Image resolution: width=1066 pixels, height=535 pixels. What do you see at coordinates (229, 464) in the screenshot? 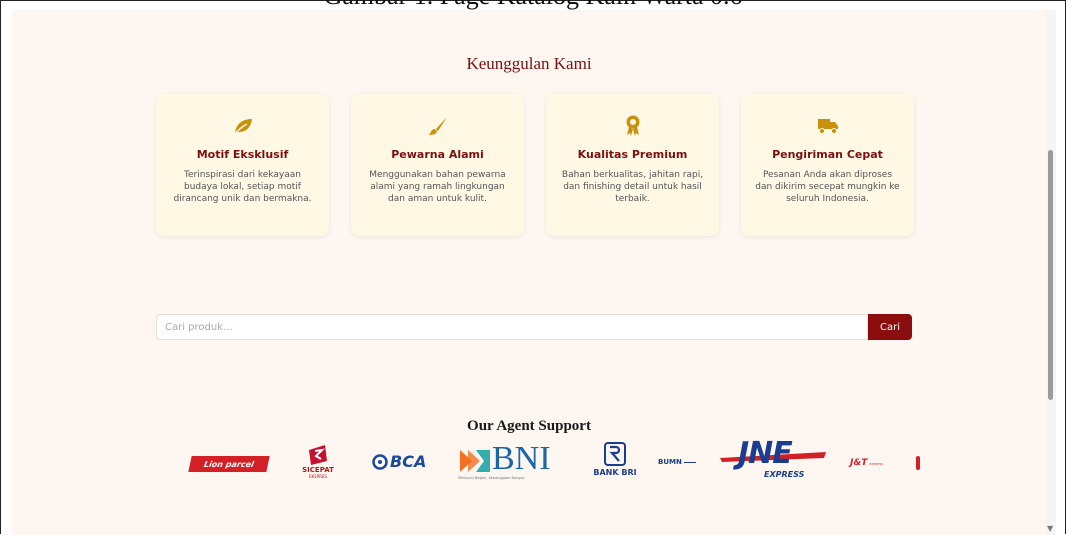
I see `lion-parcel-logo: Lion parcel` at bounding box center [229, 464].